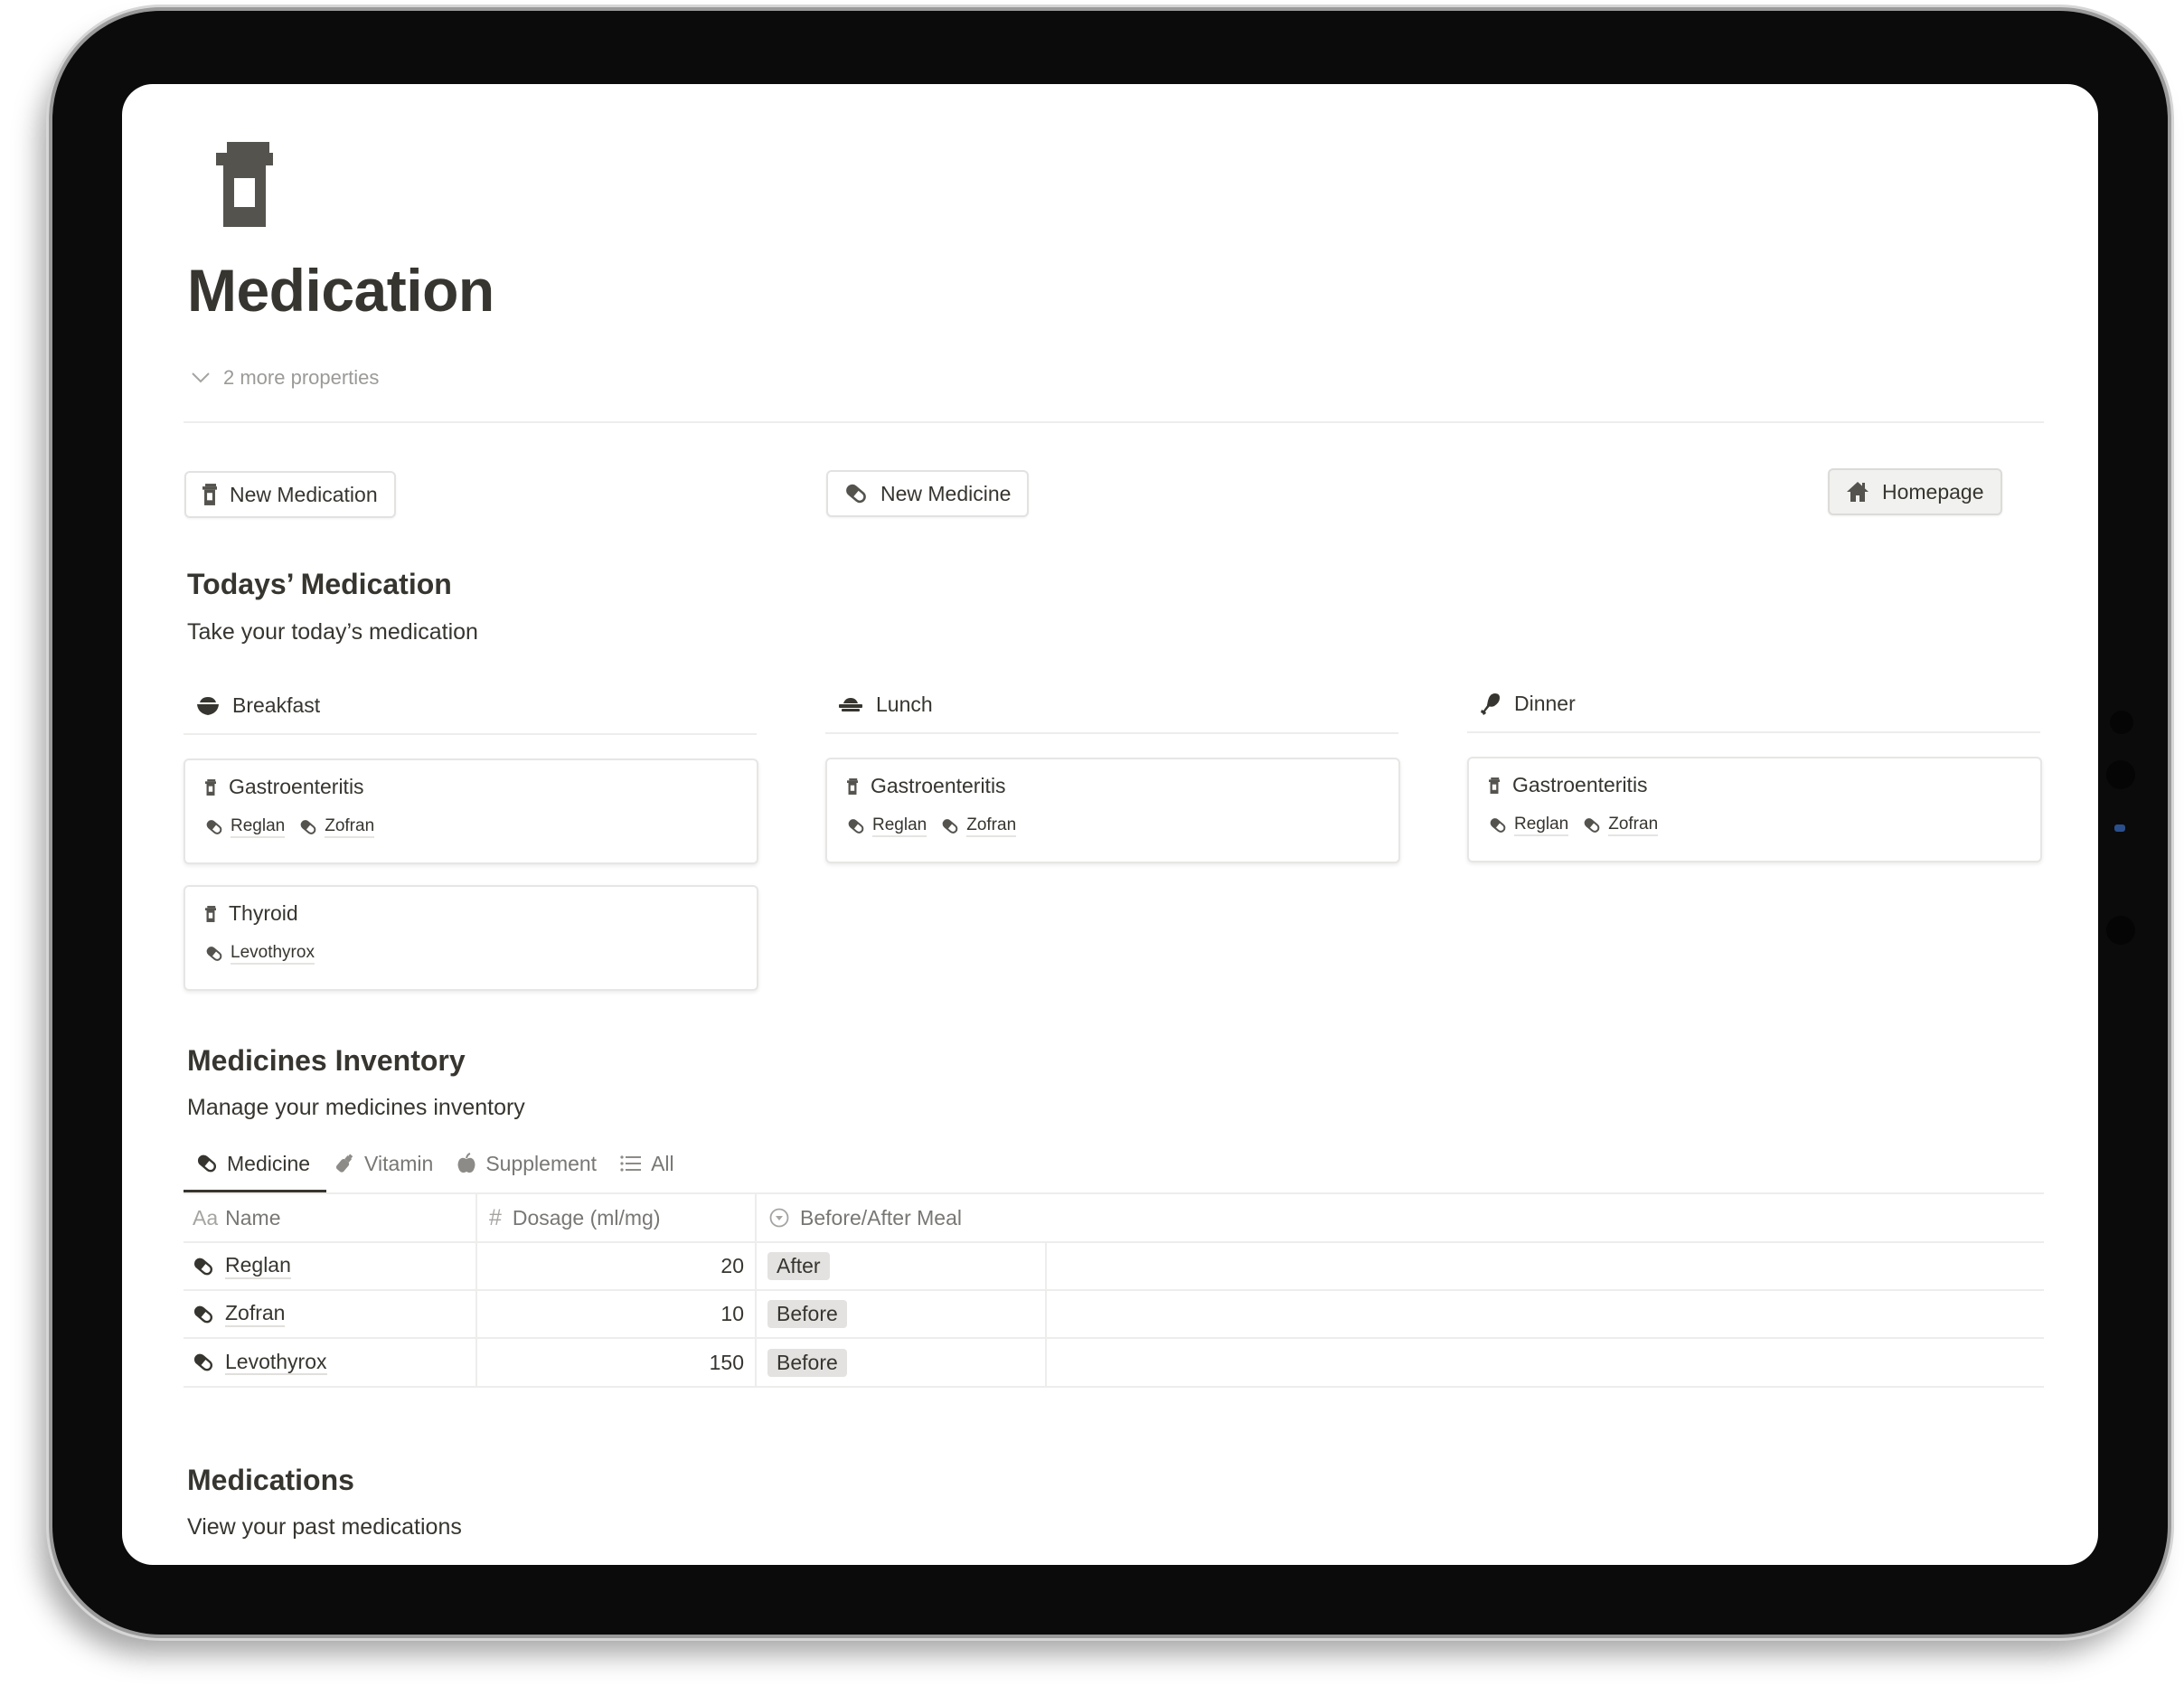  Describe the element at coordinates (273, 954) in the screenshot. I see `medicine-tag-label: Levothyrox` at that location.